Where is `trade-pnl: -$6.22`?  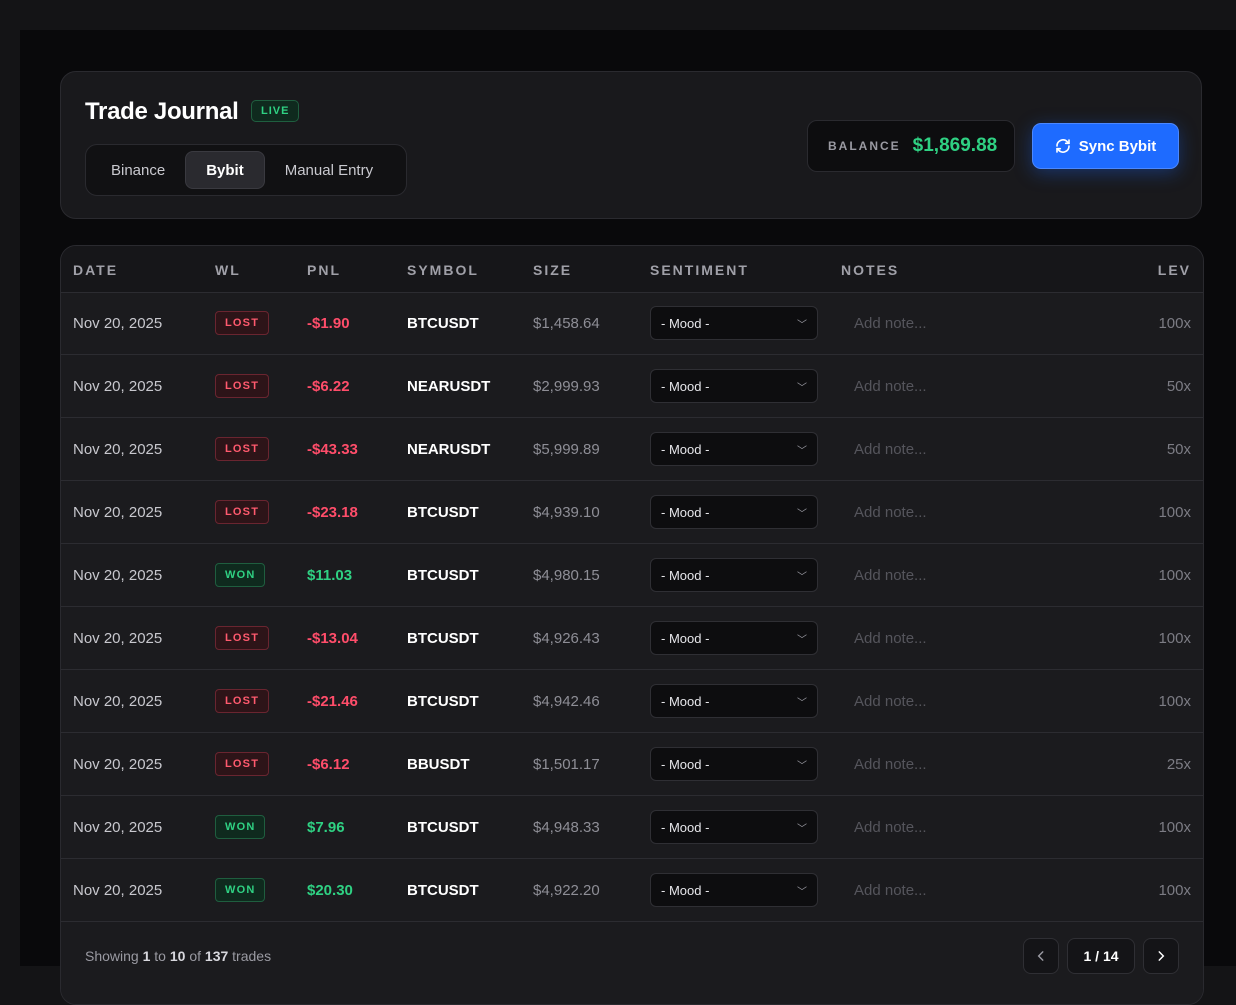
trade-pnl: -$6.22 is located at coordinates (328, 386).